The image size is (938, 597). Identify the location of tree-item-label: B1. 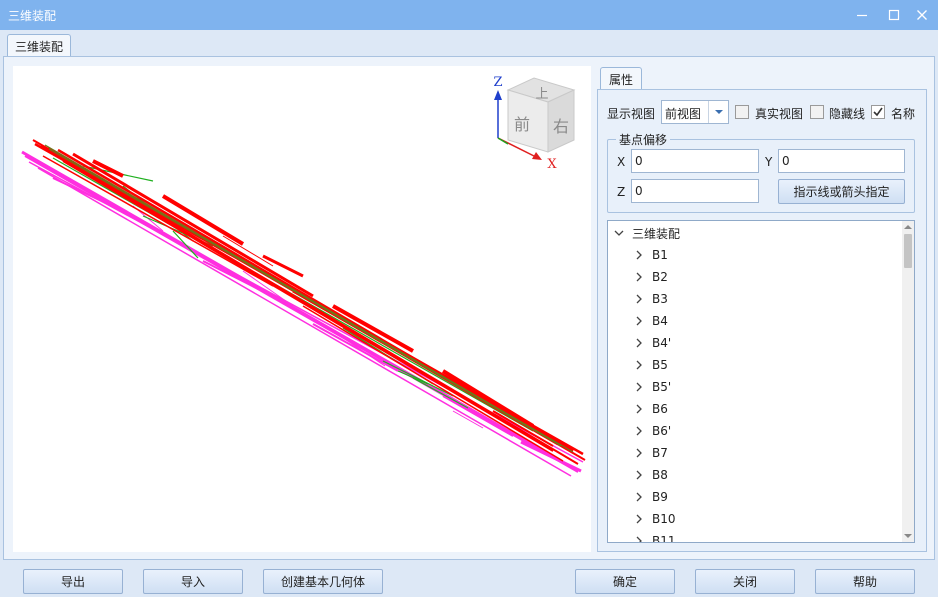
(660, 255).